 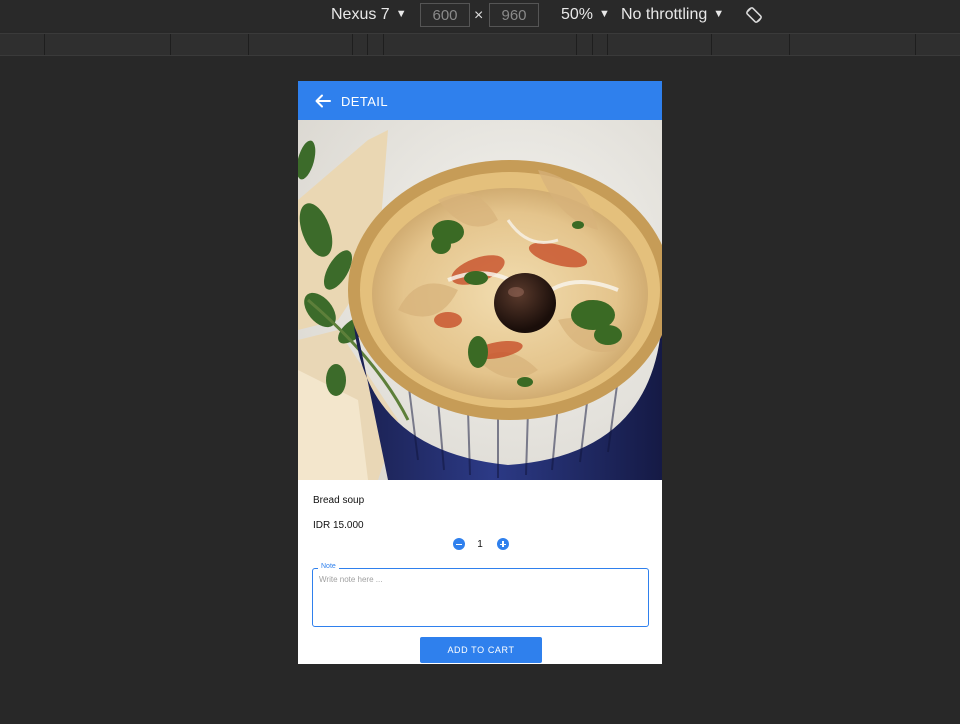 What do you see at coordinates (481, 650) in the screenshot?
I see `add-to-cart-button: ADD TO CART` at bounding box center [481, 650].